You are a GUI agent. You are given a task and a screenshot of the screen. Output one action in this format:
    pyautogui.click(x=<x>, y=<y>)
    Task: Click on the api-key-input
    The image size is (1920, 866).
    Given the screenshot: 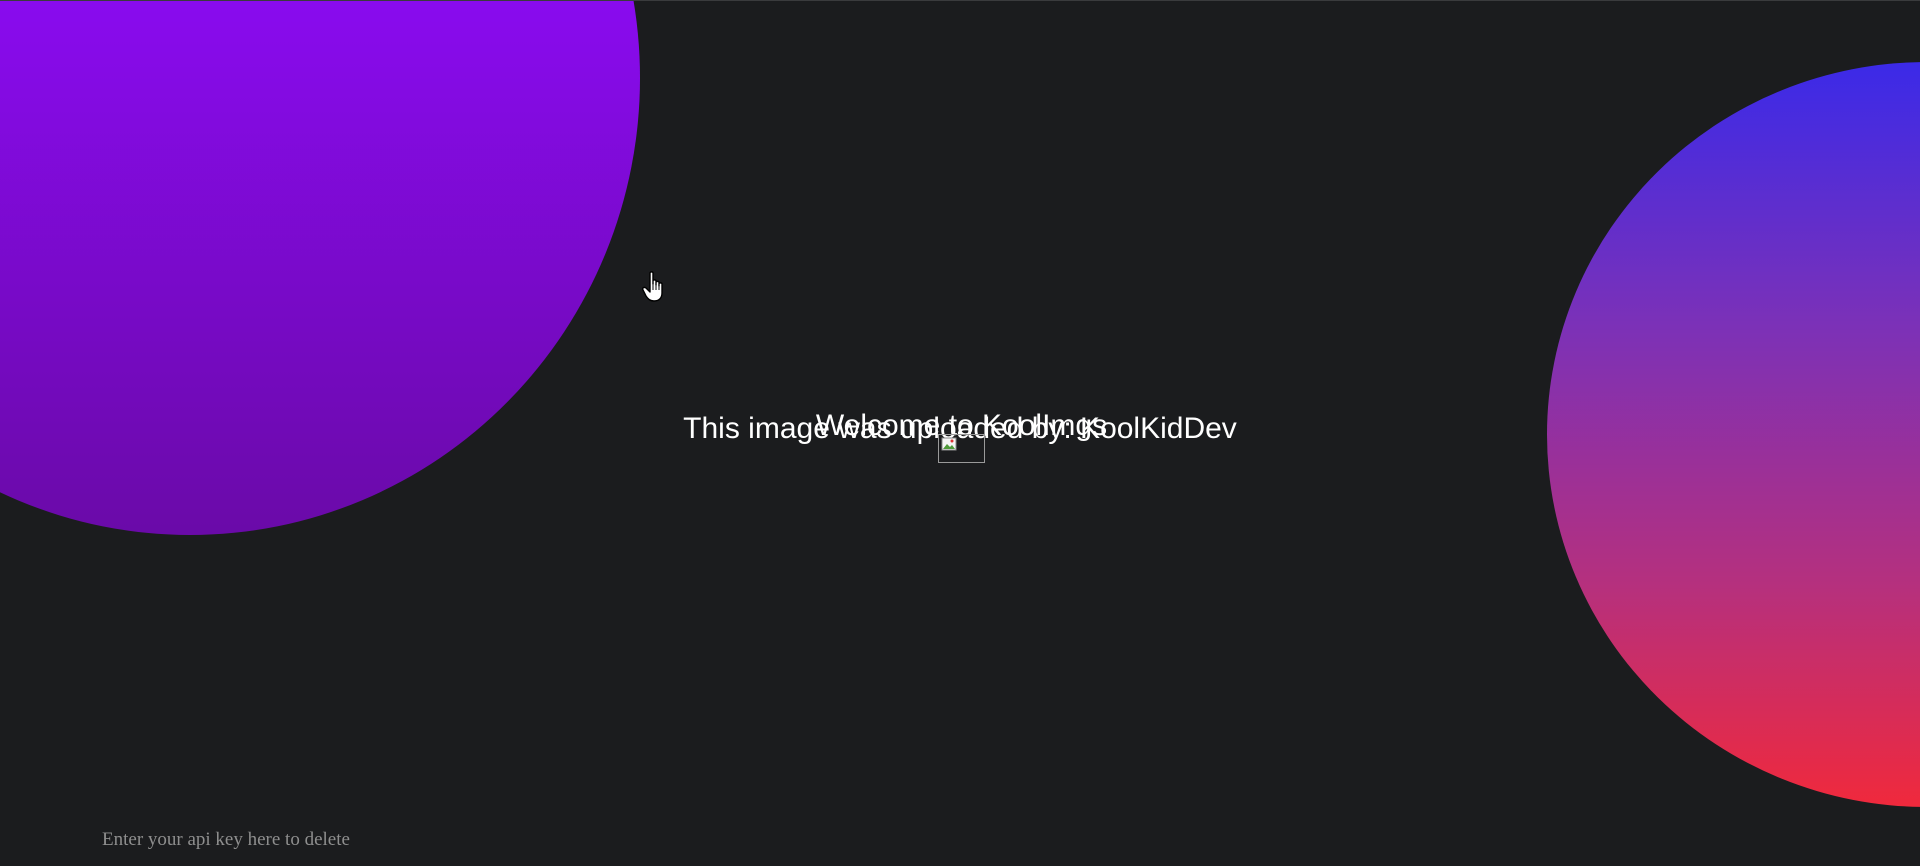 What is the action you would take?
    pyautogui.click(x=312, y=840)
    